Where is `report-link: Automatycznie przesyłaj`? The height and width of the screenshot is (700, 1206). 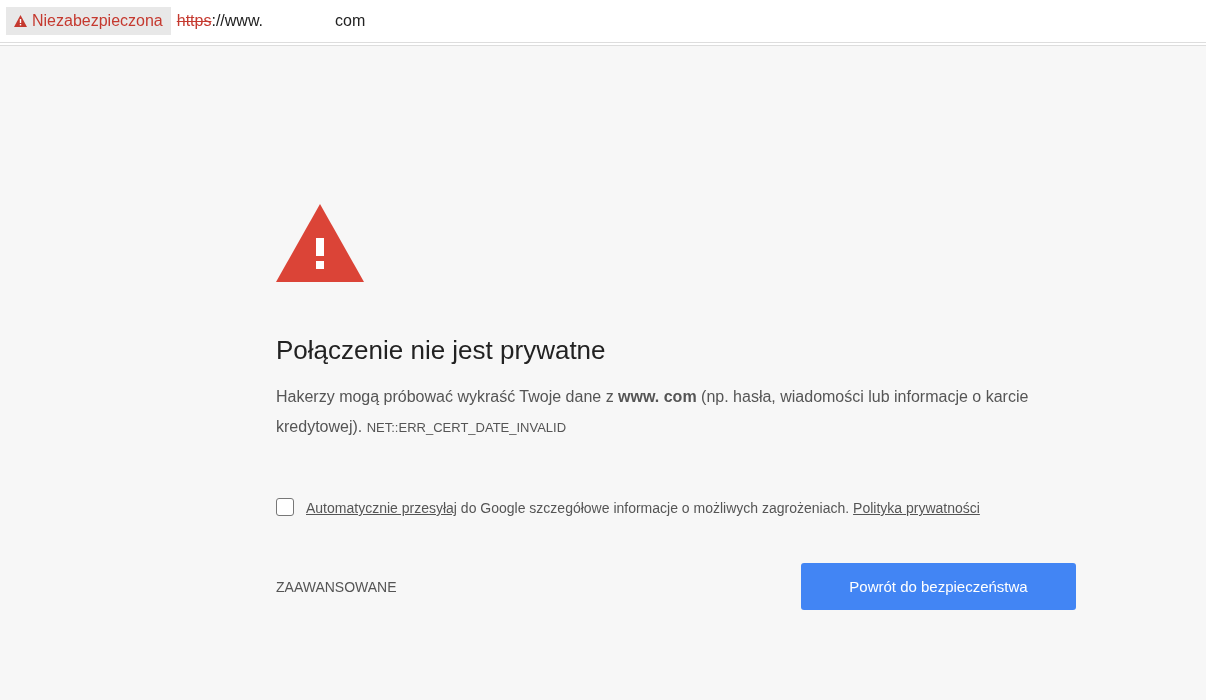 report-link: Automatycznie przesyłaj is located at coordinates (381, 508).